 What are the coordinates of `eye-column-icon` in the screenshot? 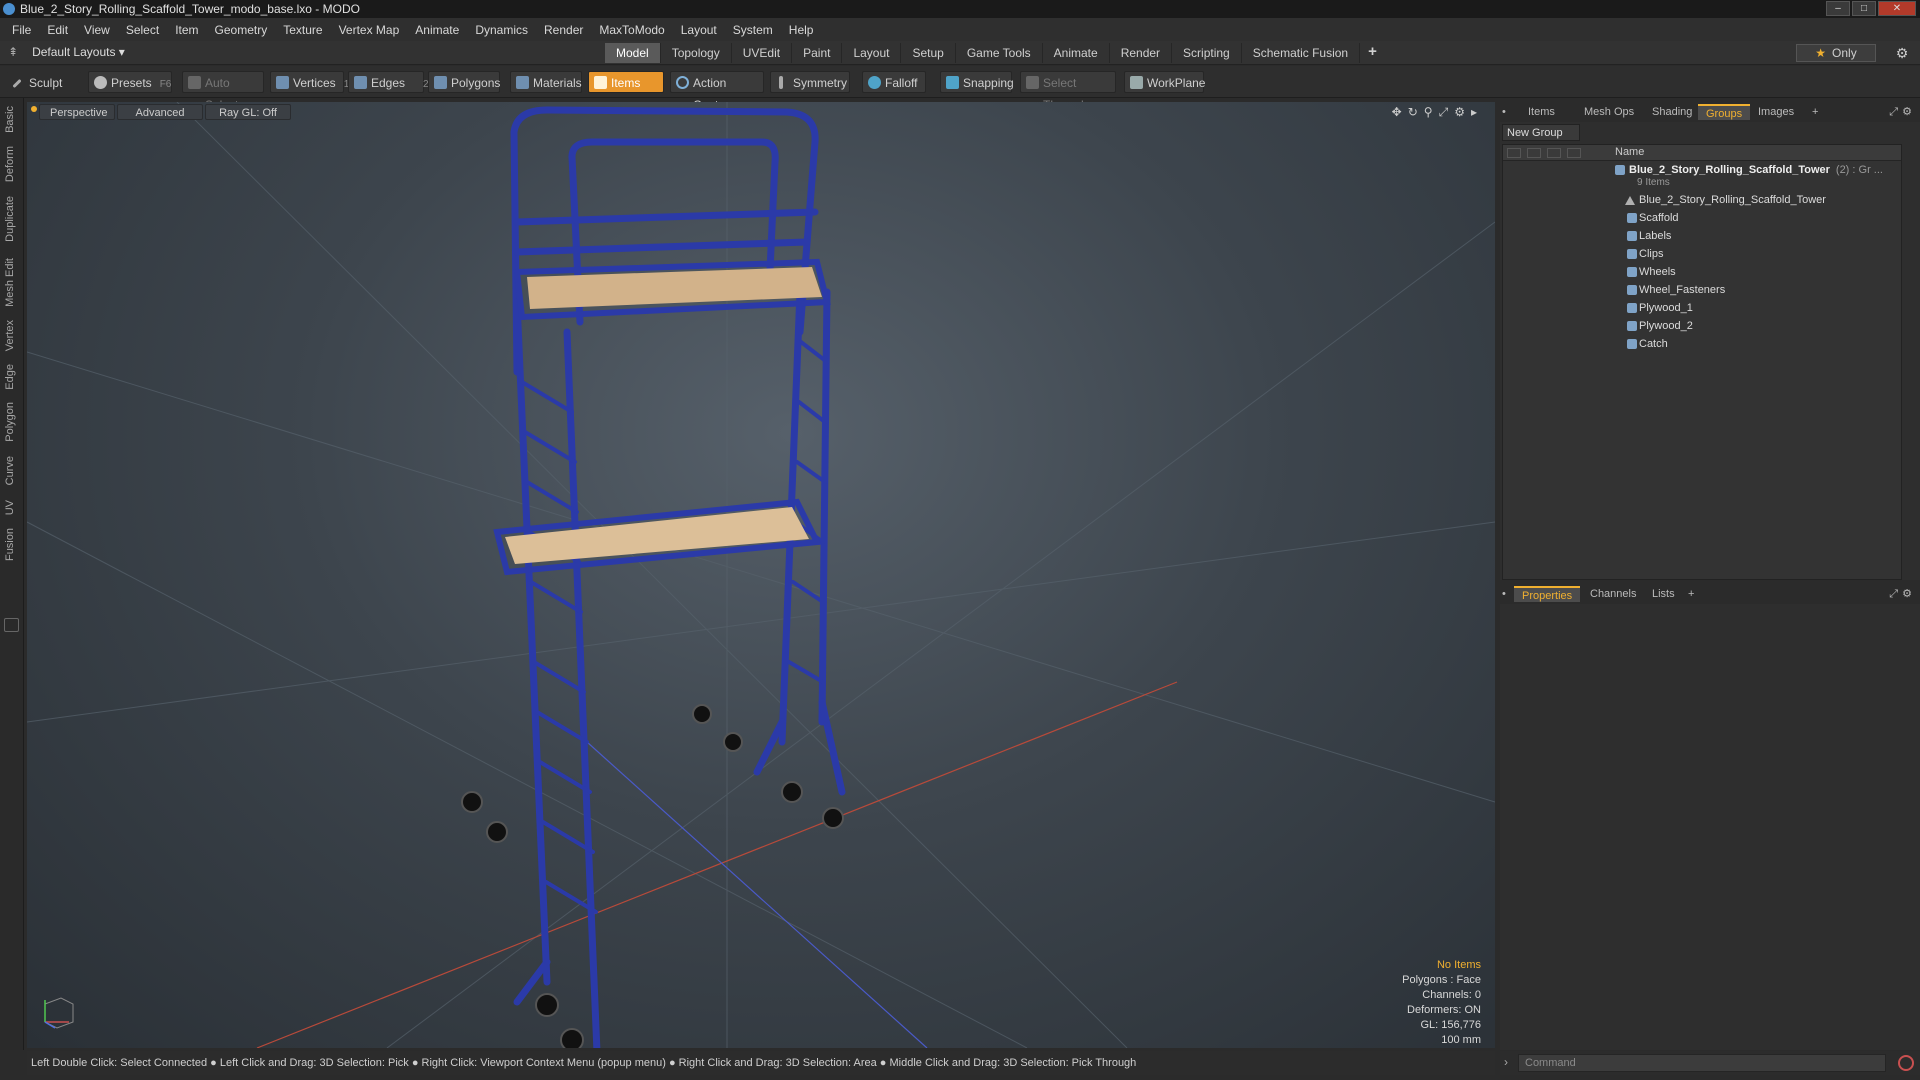 It's located at (1514, 153).